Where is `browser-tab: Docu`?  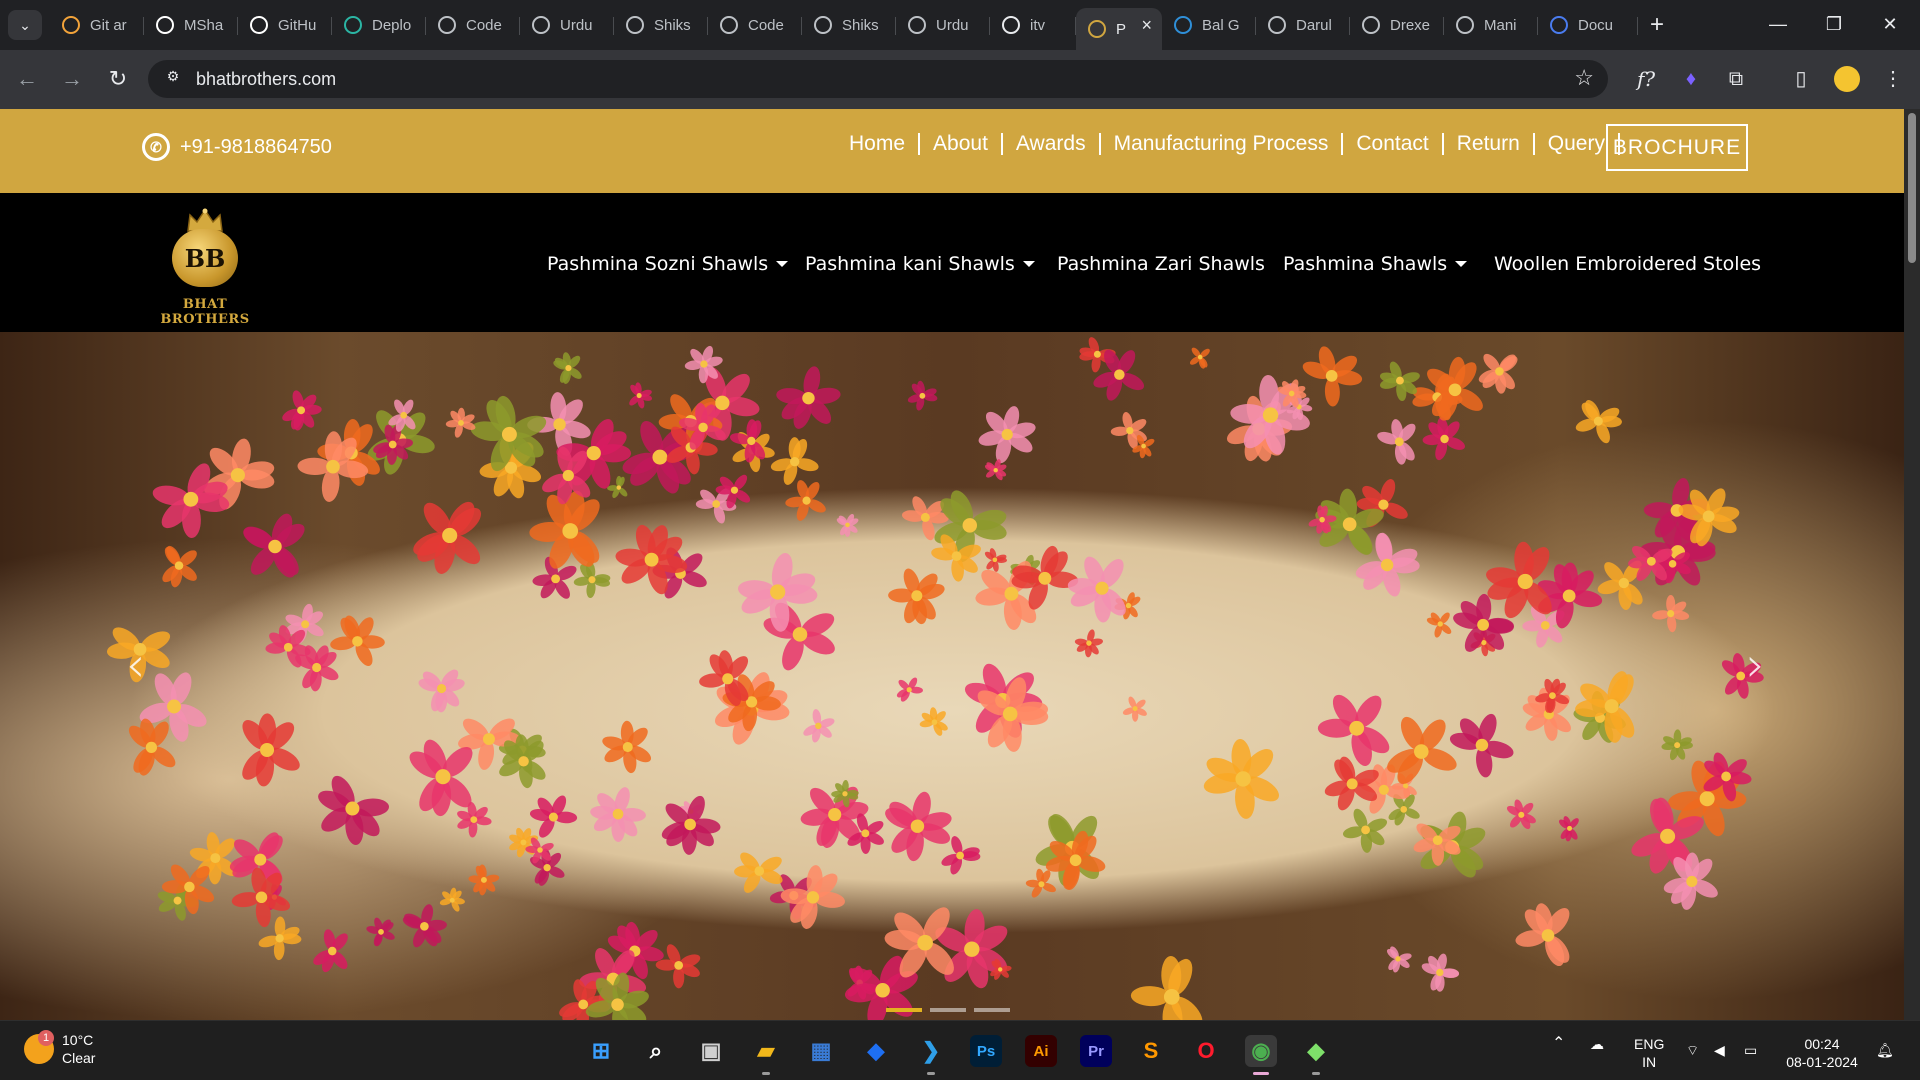 browser-tab: Docu is located at coordinates (1588, 25).